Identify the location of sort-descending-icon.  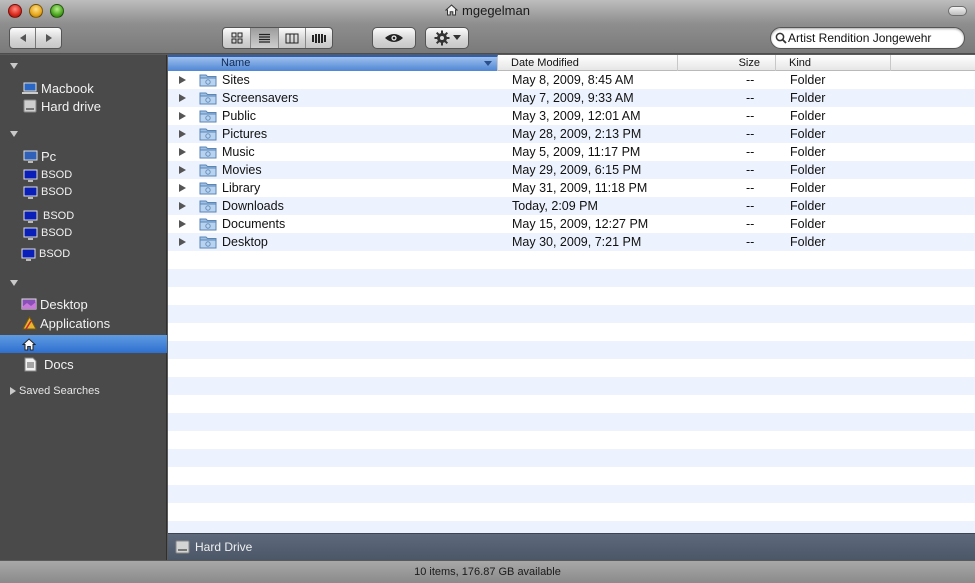
(488, 63).